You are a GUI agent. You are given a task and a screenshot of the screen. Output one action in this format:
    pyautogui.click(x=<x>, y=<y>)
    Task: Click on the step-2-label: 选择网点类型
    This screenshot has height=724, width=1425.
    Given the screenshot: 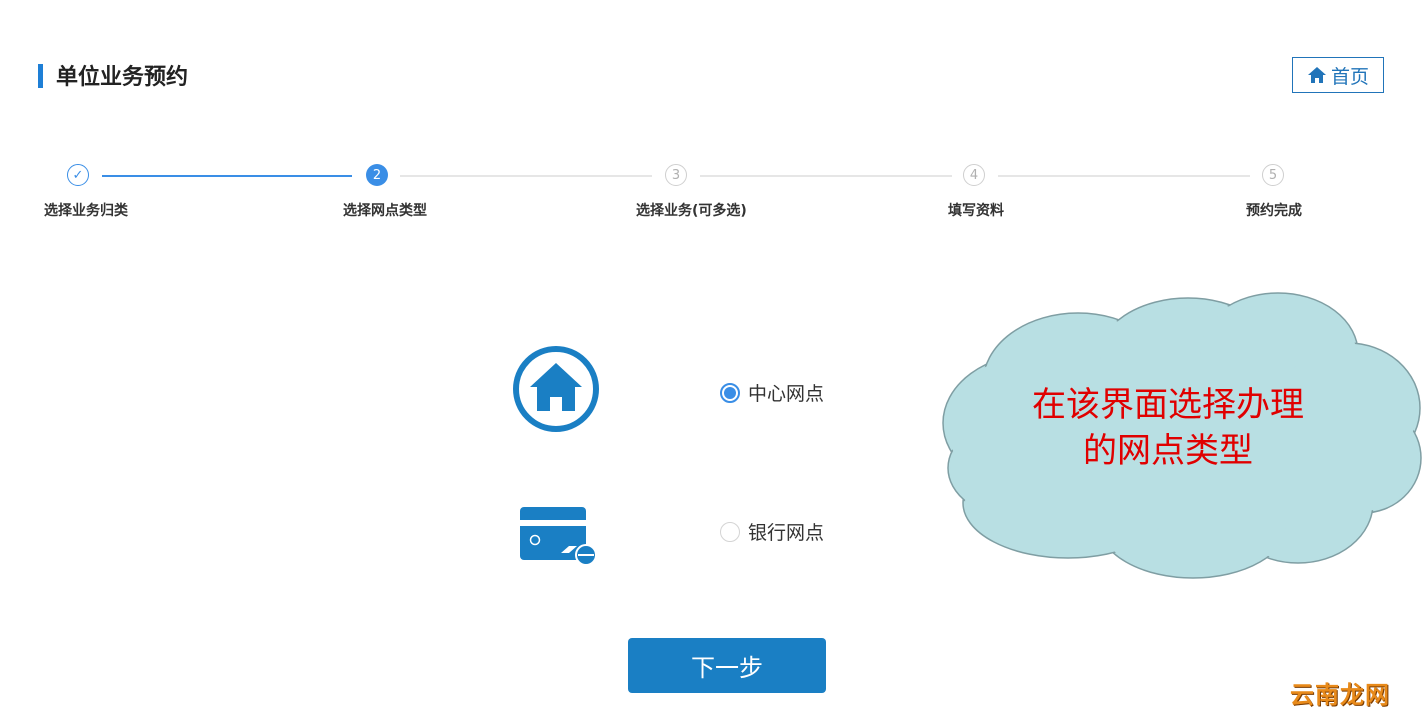 What is the action you would take?
    pyautogui.click(x=385, y=211)
    